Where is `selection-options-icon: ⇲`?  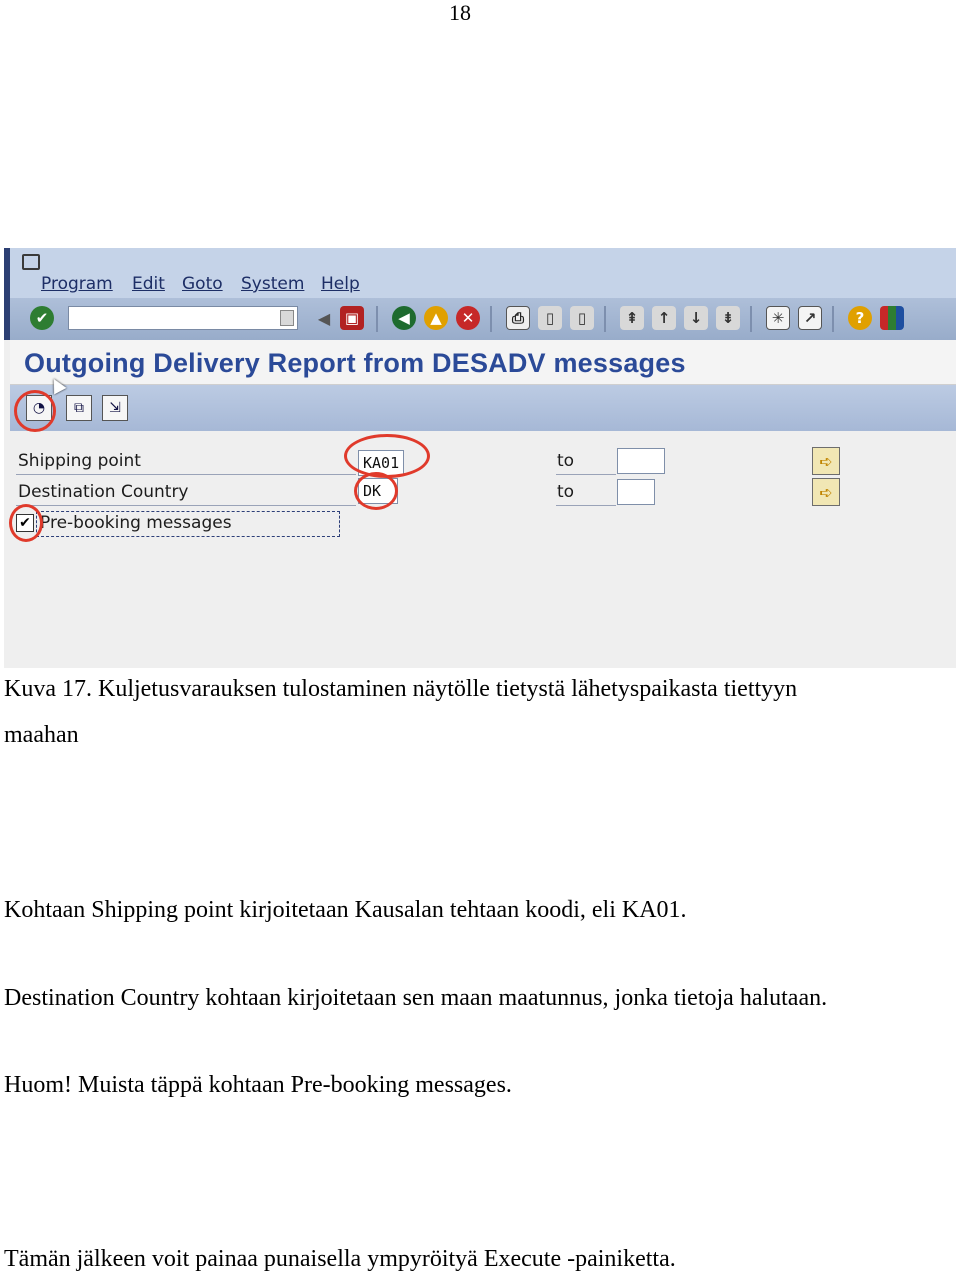
selection-options-icon: ⇲ is located at coordinates (115, 408).